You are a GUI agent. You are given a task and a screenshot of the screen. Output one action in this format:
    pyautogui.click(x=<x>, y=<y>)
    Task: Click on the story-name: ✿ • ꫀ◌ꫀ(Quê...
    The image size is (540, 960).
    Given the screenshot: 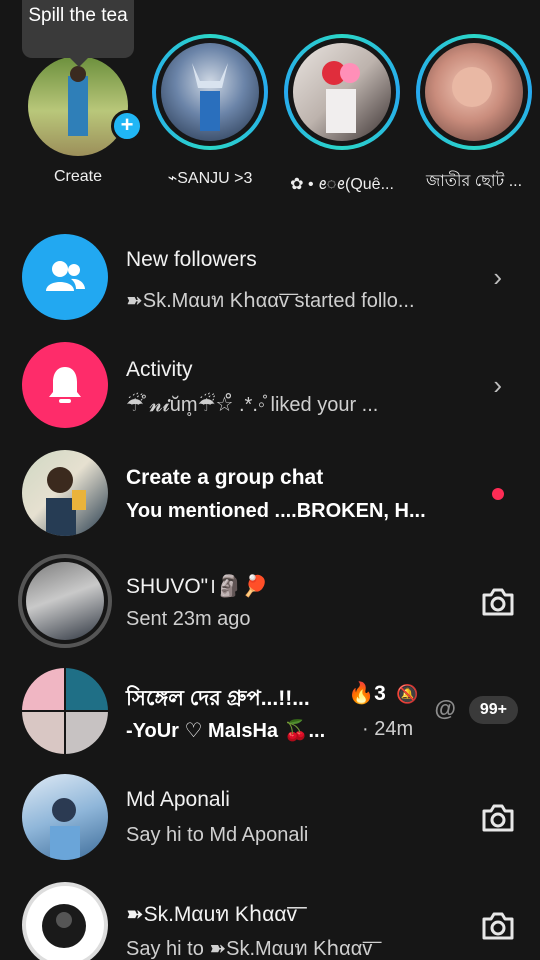 What is the action you would take?
    pyautogui.click(x=342, y=184)
    